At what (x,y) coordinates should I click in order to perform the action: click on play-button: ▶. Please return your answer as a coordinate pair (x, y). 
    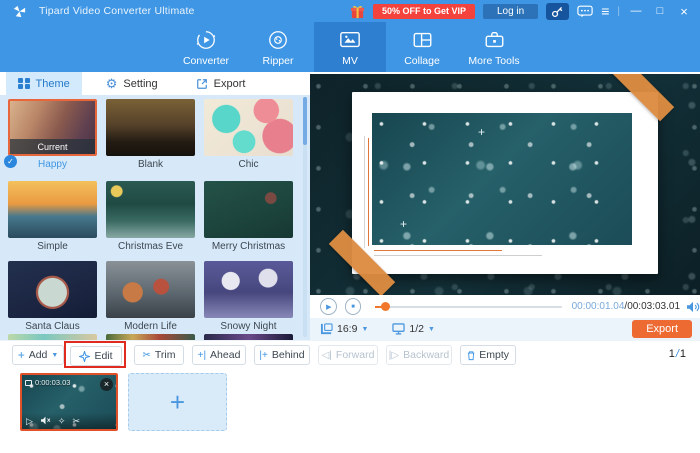
    Looking at the image, I should click on (328, 306).